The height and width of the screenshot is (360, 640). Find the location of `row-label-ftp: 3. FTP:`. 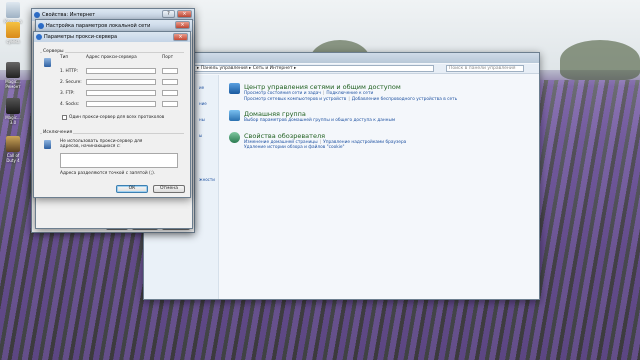

row-label-ftp: 3. FTP: is located at coordinates (67, 93).